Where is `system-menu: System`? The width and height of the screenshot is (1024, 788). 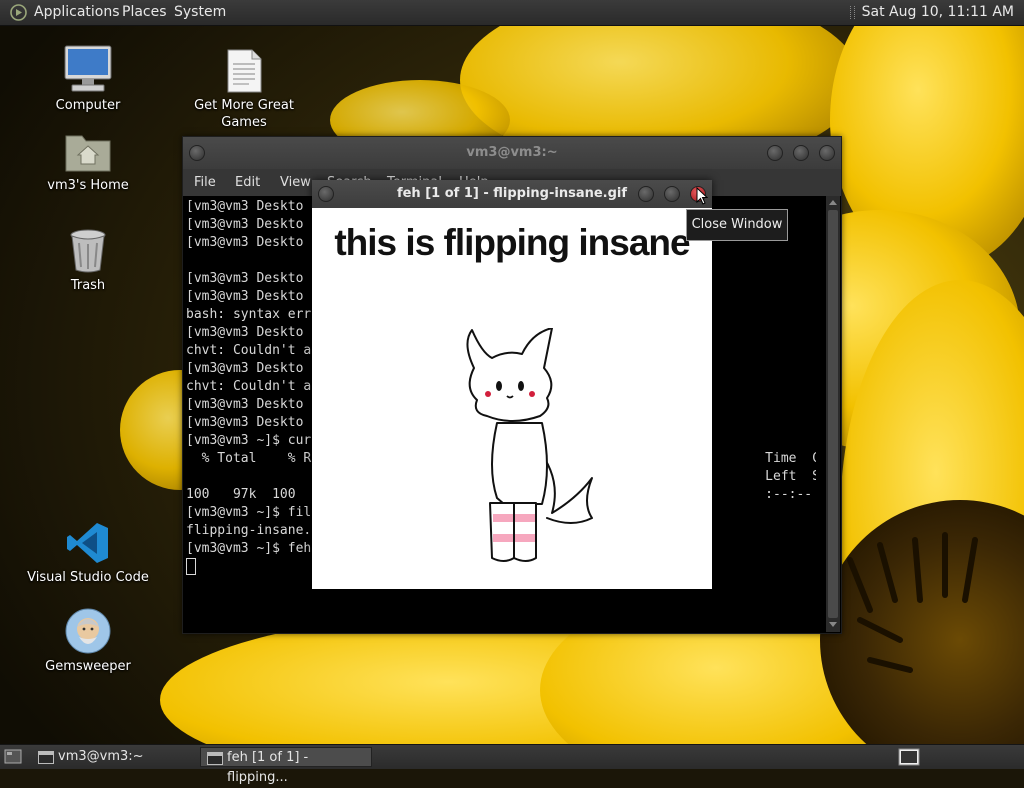
system-menu: System is located at coordinates (200, 12).